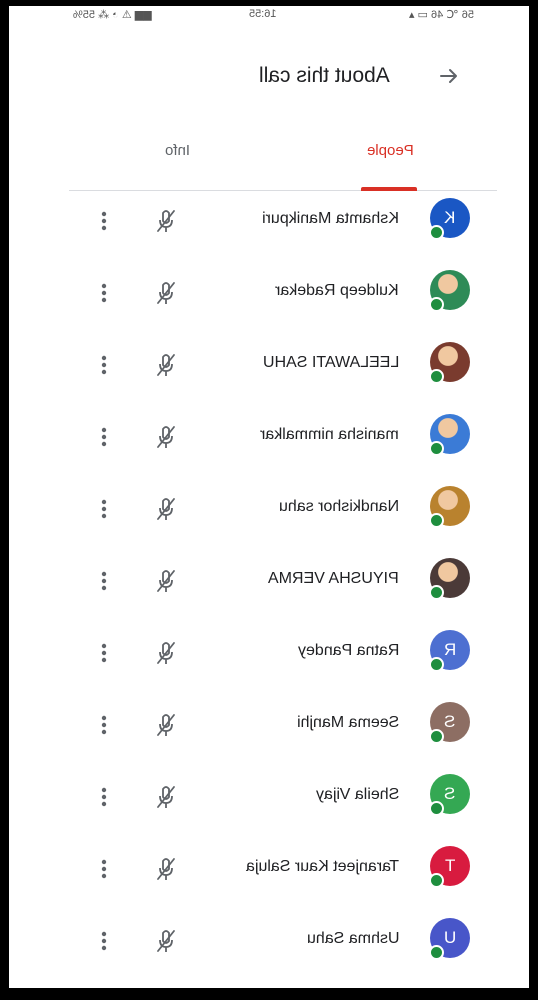 The height and width of the screenshot is (1000, 538). What do you see at coordinates (269, 509) in the screenshot?
I see `participant-row: Nandkishor sahu` at bounding box center [269, 509].